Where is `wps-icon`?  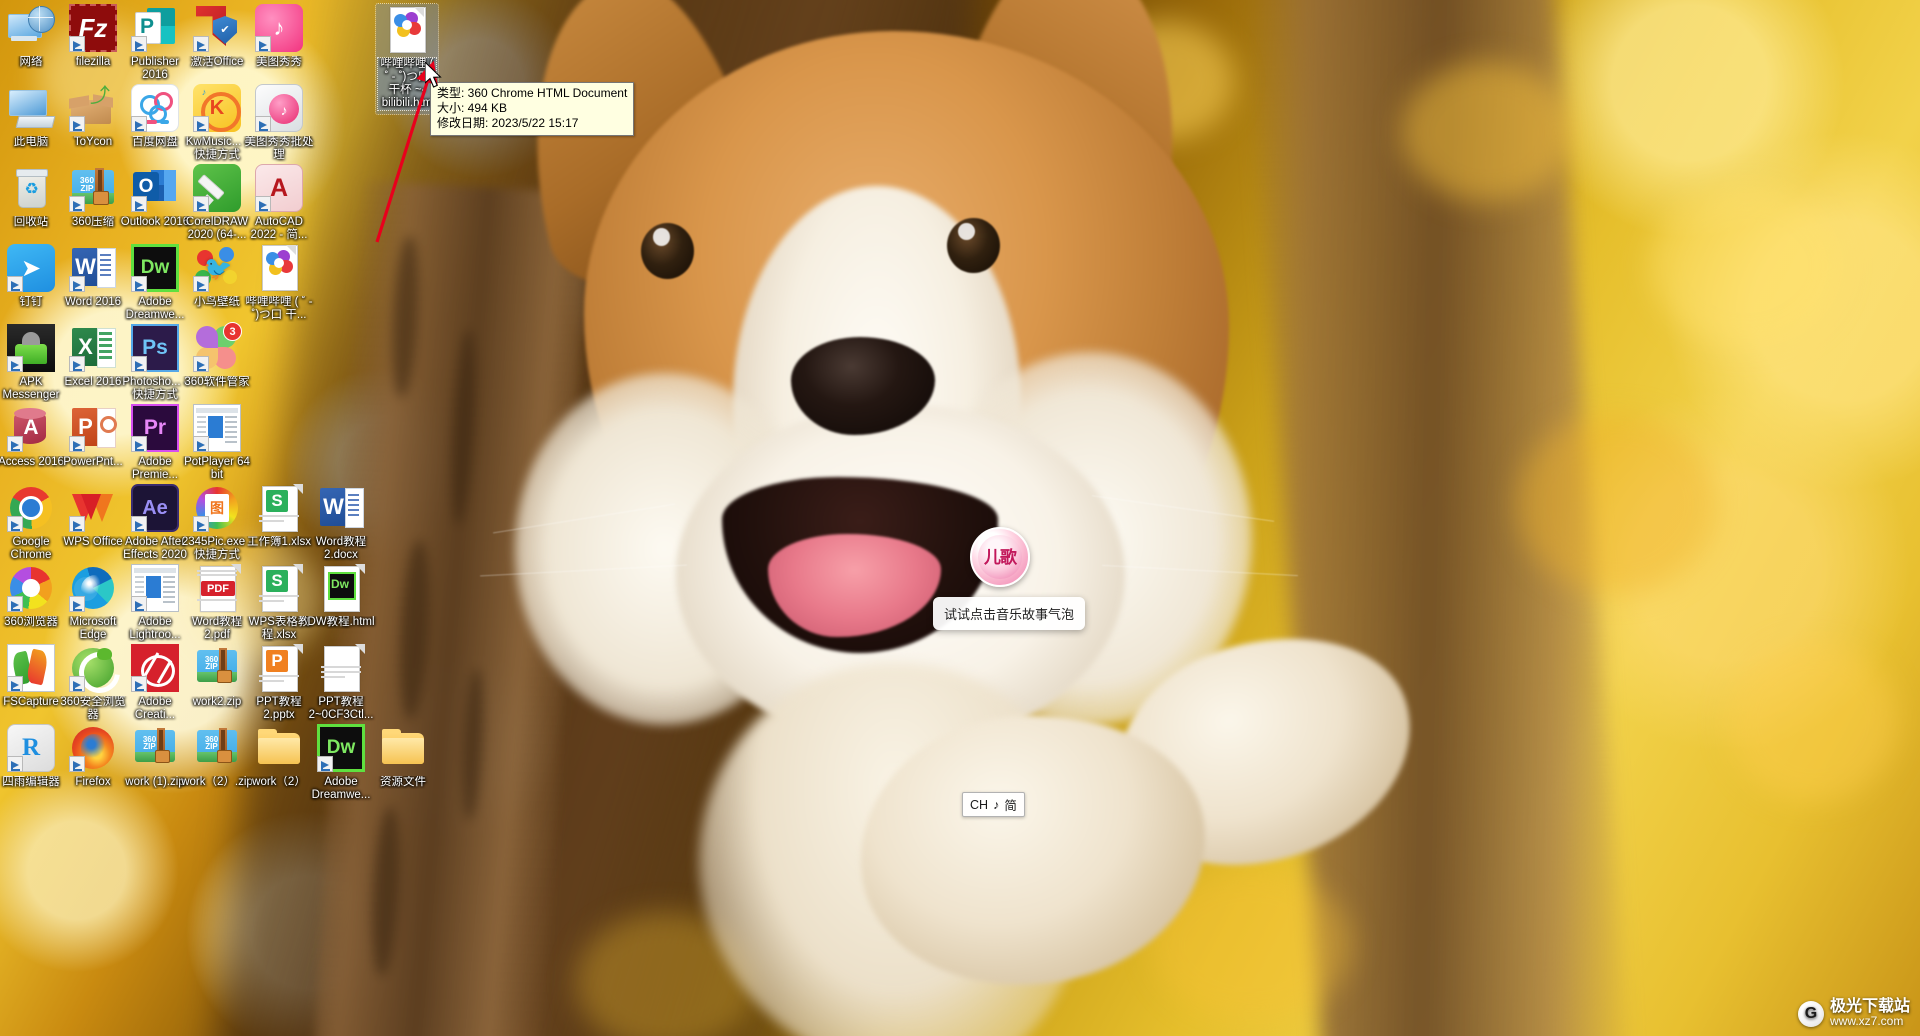 wps-icon is located at coordinates (93, 508).